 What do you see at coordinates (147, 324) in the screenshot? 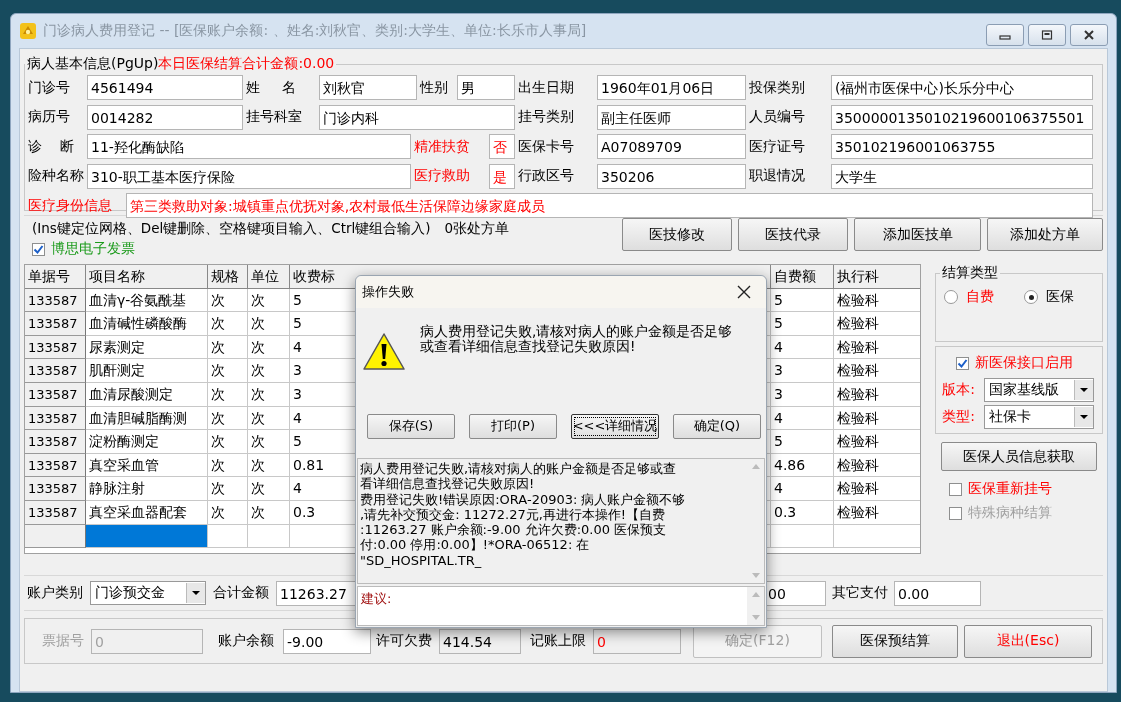
I see `table-cell: 血清碱性磷酸酶` at bounding box center [147, 324].